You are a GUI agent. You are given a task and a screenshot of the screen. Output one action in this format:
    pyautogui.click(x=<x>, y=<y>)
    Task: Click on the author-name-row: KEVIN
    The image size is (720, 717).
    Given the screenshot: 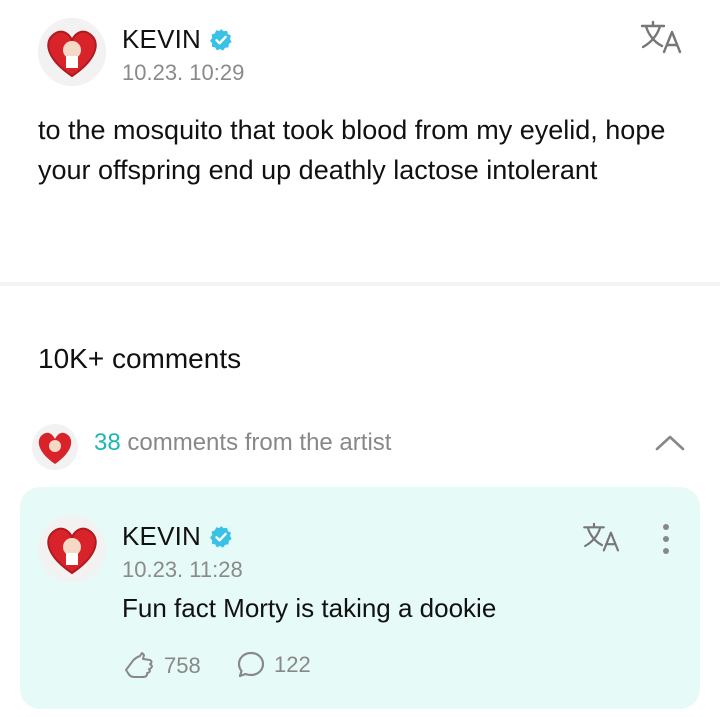 What is the action you would take?
    pyautogui.click(x=177, y=39)
    